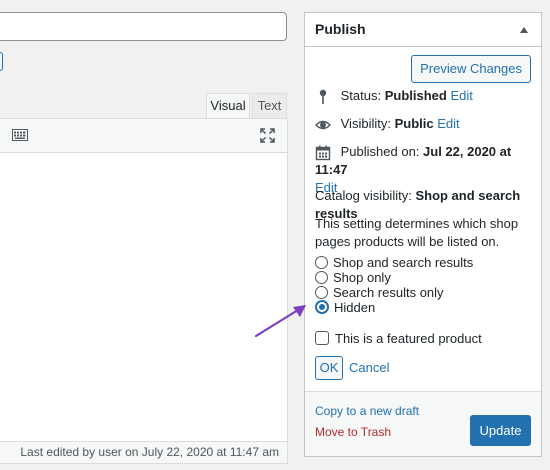 The image size is (550, 470). What do you see at coordinates (323, 124) in the screenshot?
I see `eye-icon` at bounding box center [323, 124].